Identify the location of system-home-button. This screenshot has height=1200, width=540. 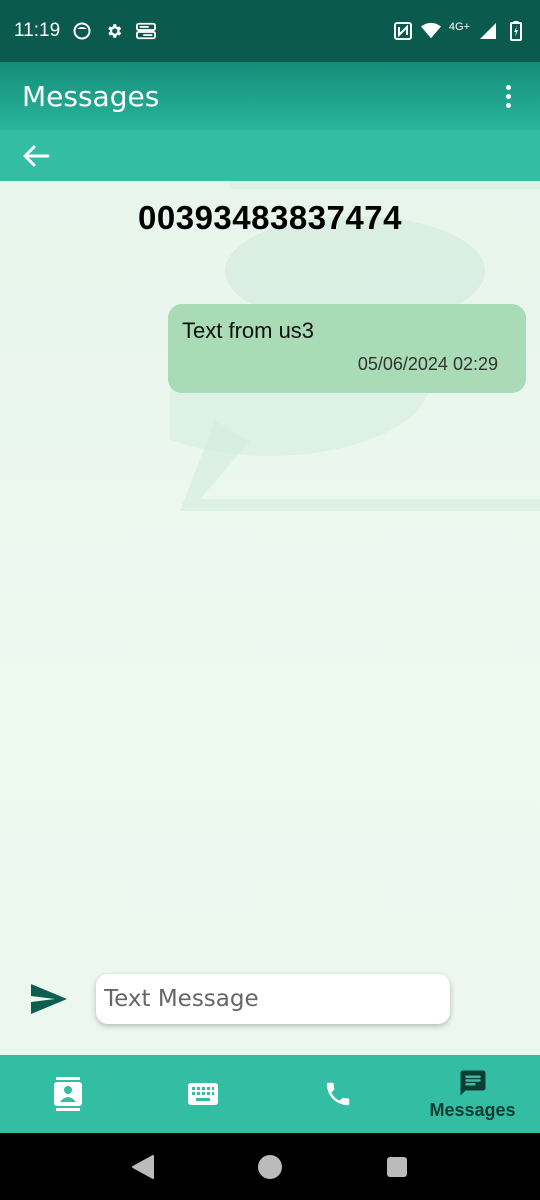
(270, 1167).